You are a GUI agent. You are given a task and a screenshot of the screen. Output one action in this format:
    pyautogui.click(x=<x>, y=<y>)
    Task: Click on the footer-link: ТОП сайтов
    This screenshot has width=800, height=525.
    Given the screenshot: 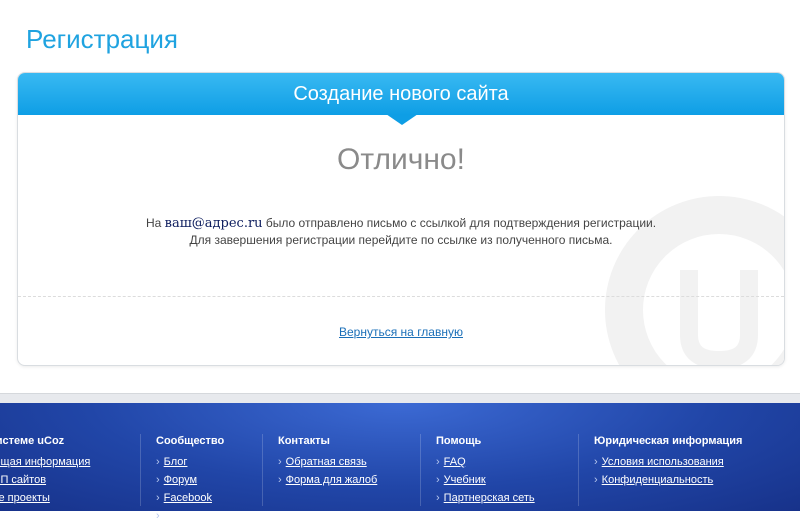 What is the action you would take?
    pyautogui.click(x=23, y=480)
    